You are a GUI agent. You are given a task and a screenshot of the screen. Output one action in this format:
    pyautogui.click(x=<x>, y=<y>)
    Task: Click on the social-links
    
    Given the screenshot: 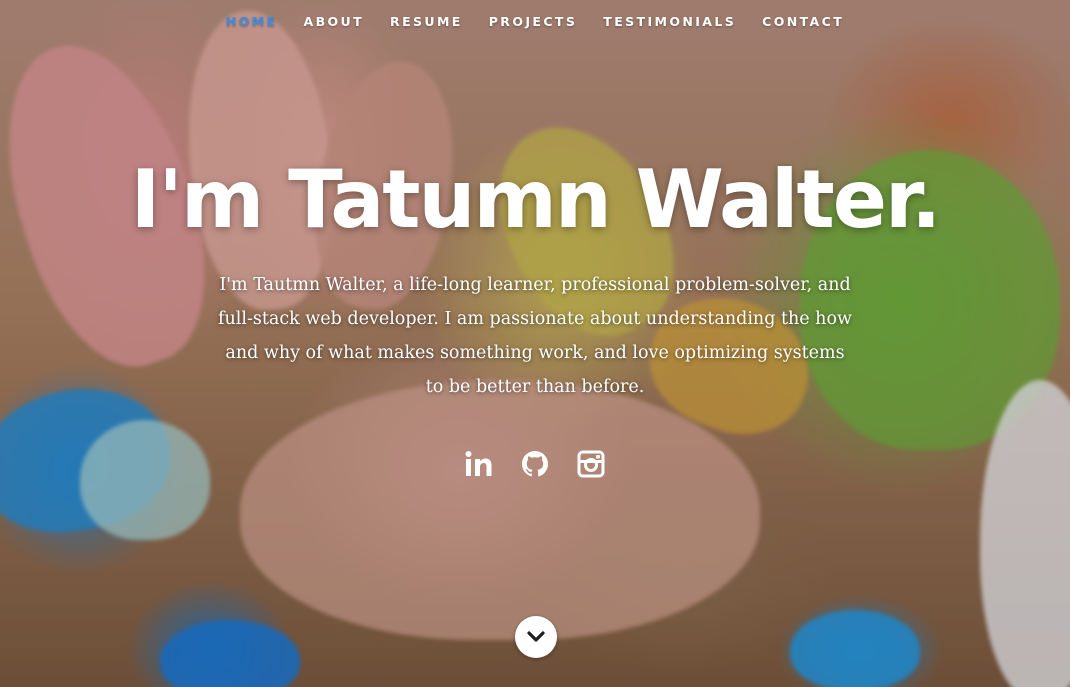 What is the action you would take?
    pyautogui.click(x=535, y=464)
    